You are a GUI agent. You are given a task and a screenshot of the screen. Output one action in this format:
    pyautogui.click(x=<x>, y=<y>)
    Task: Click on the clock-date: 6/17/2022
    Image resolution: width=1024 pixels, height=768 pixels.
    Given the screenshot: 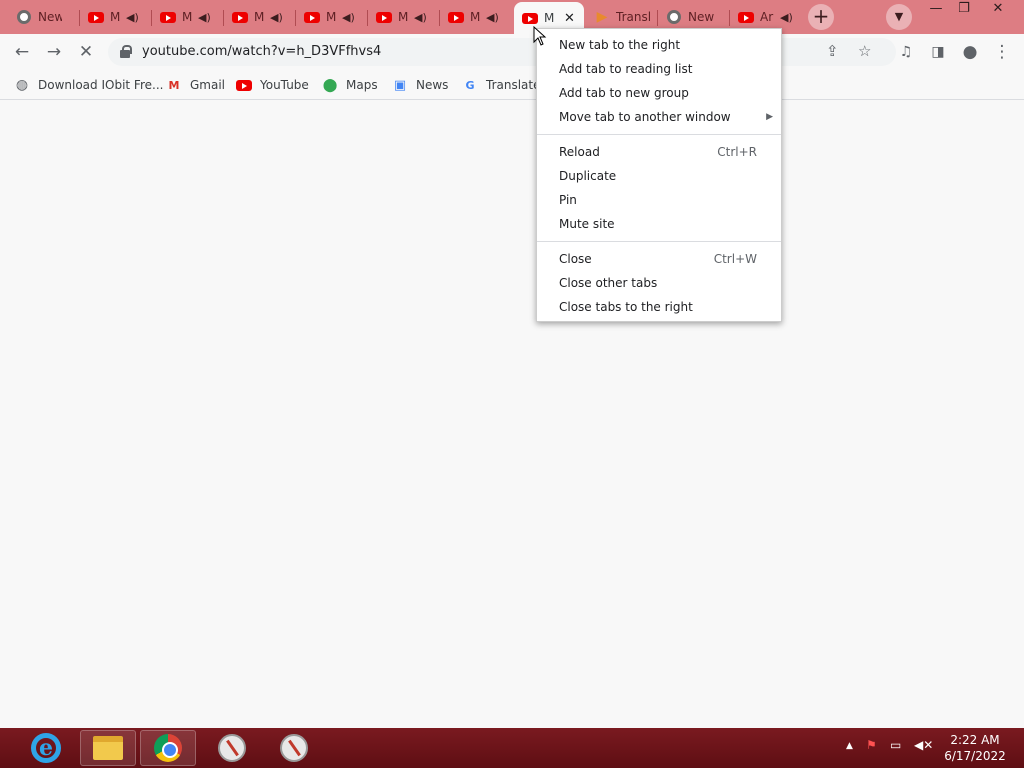 What is the action you would take?
    pyautogui.click(x=975, y=756)
    